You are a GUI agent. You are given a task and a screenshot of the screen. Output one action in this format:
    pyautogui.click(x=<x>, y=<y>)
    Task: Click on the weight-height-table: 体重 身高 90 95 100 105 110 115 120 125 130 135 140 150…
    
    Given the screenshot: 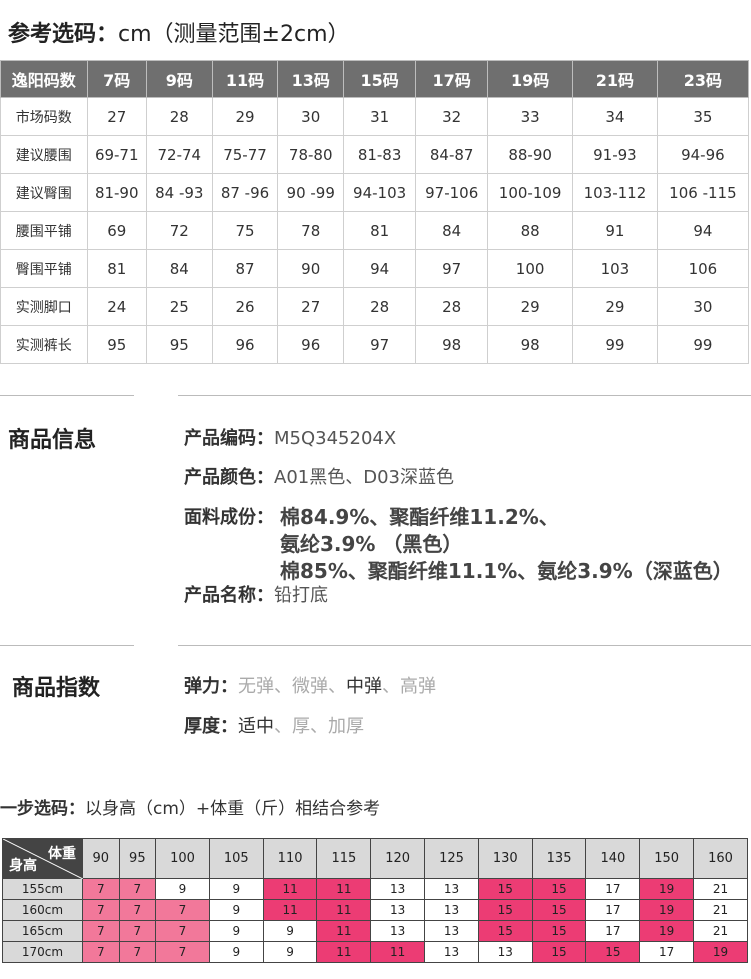 What is the action you would take?
    pyautogui.click(x=375, y=900)
    